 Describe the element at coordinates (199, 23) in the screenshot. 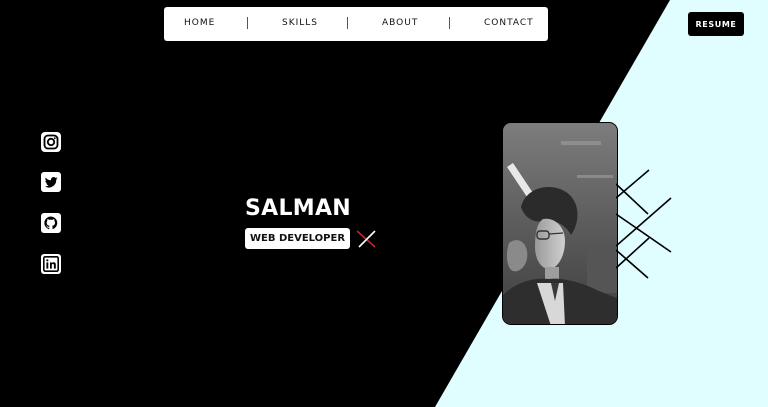

I see `nav-home-link: HOME` at that location.